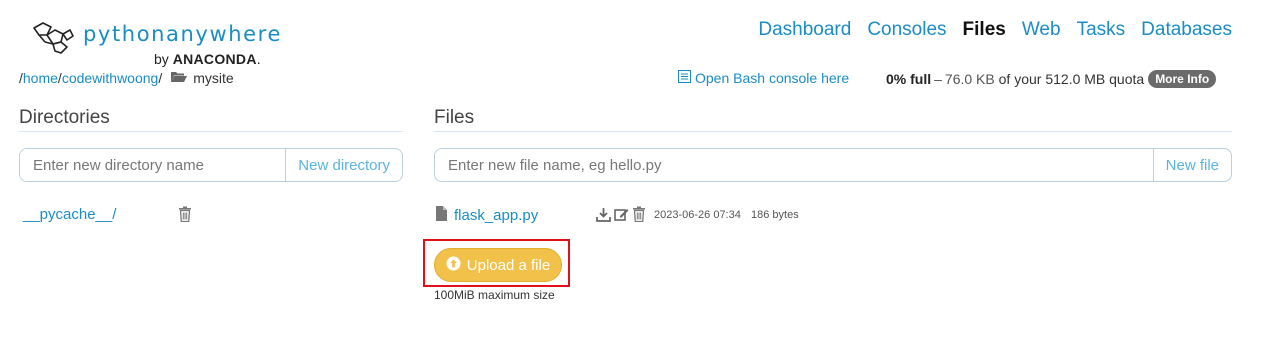  I want to click on breadcrumb-user: codewithwoong, so click(110, 78).